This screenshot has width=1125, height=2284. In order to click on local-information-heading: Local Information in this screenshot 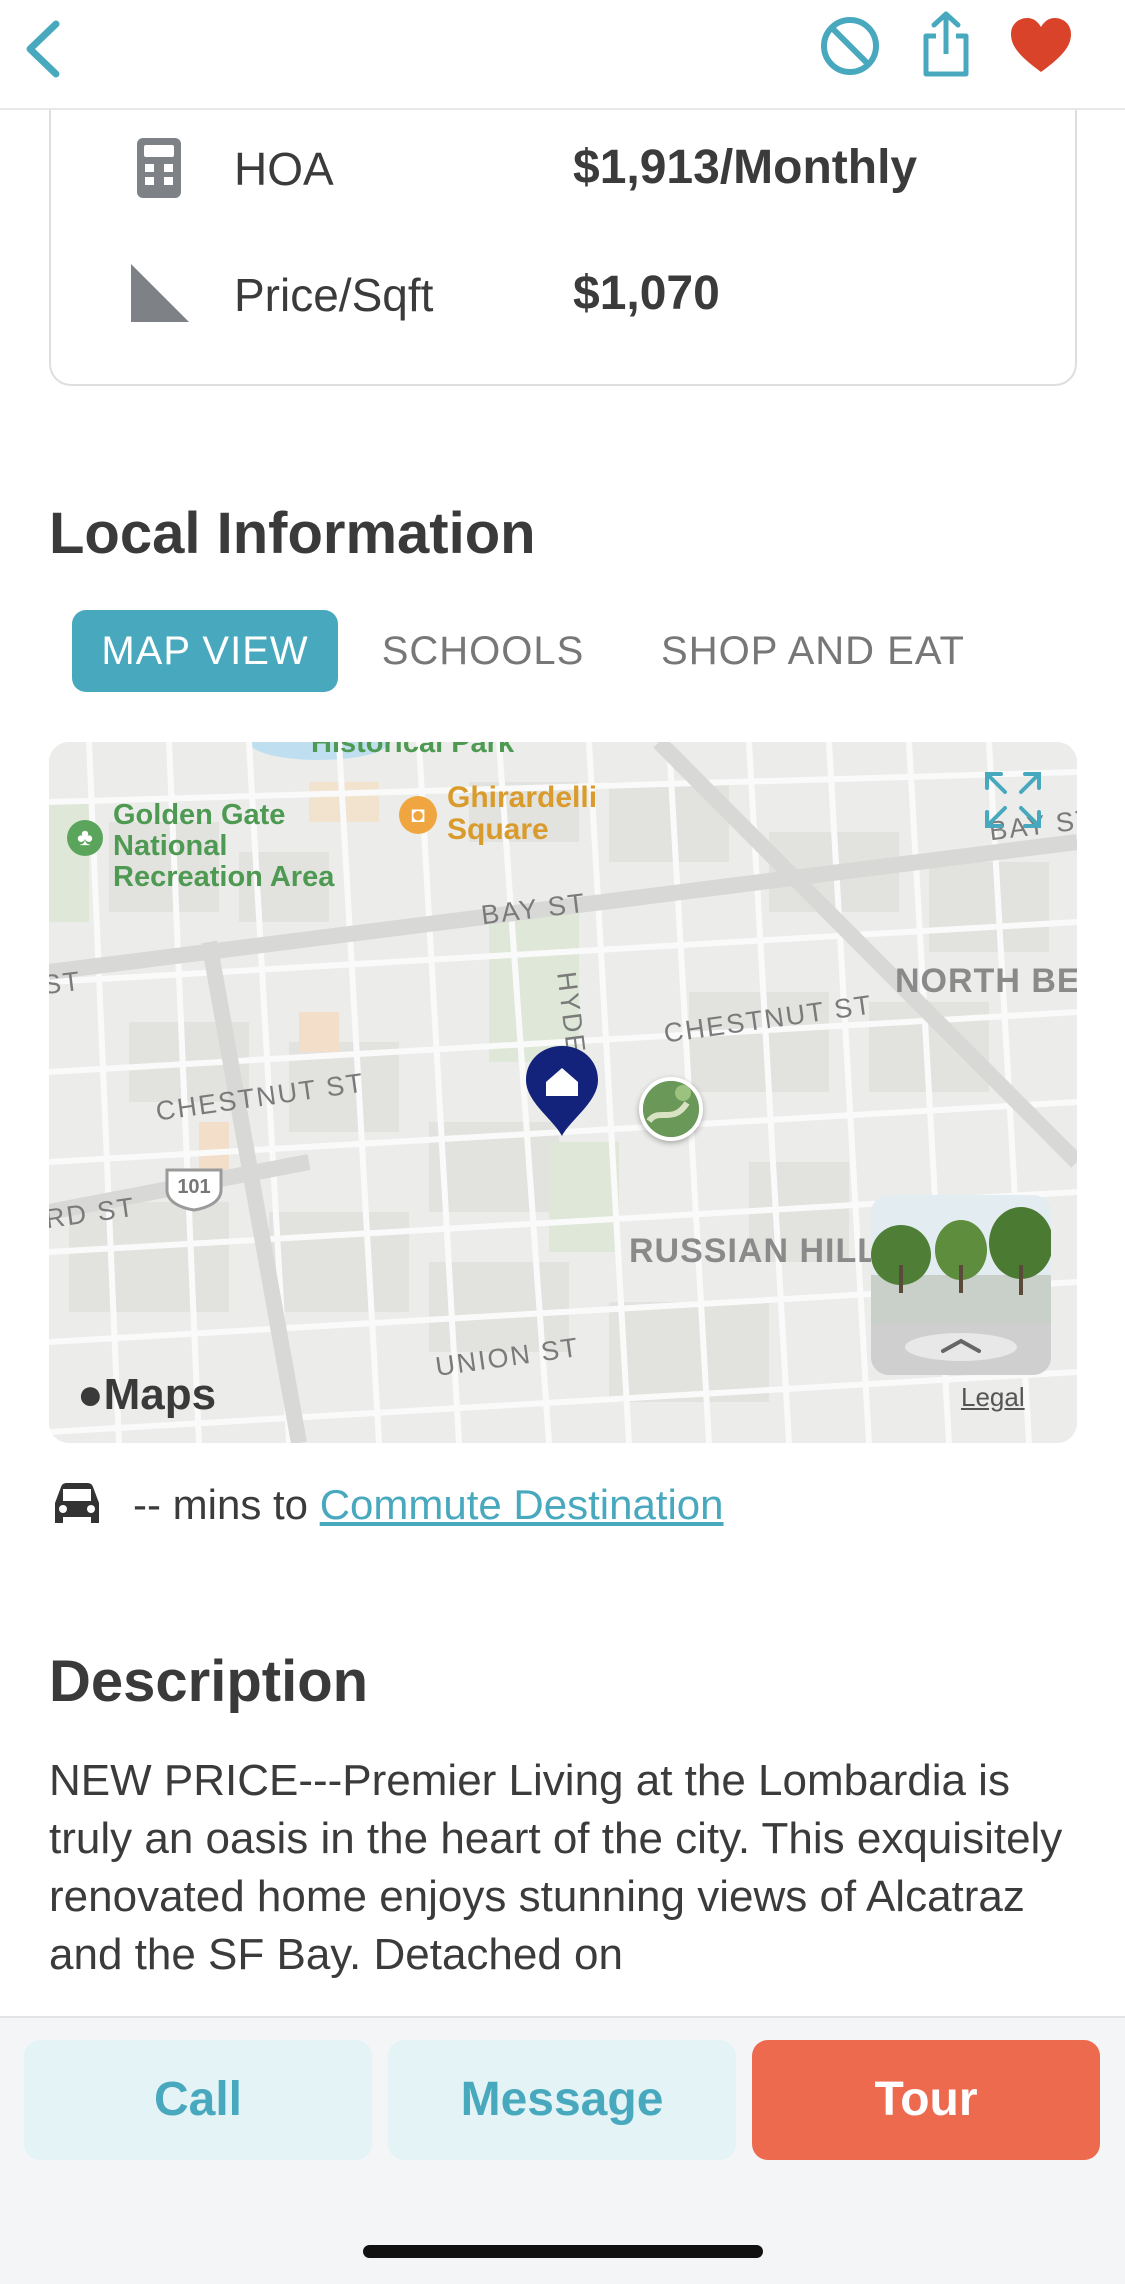, I will do `click(292, 533)`.